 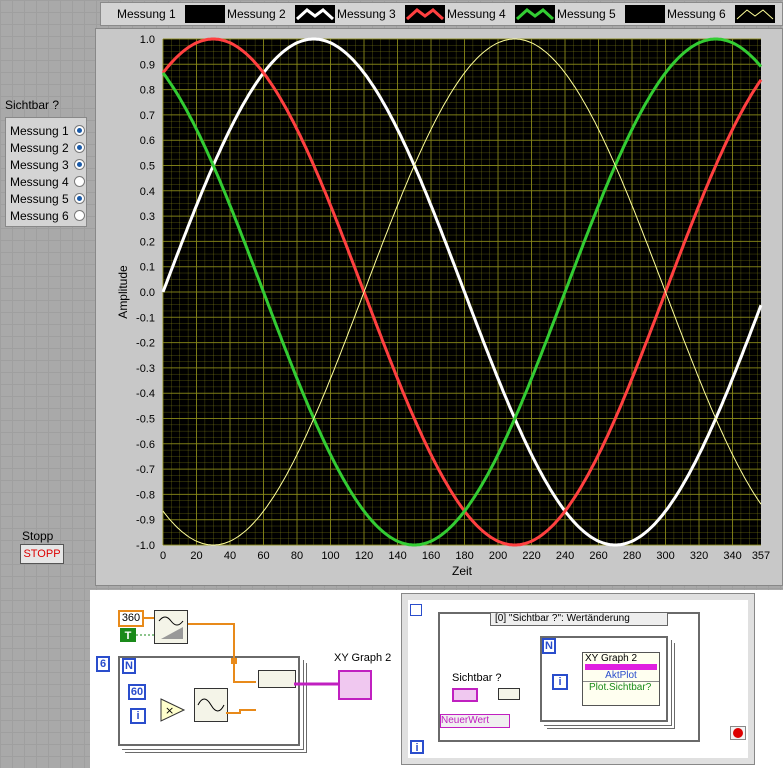 I want to click on y-tick-label: 0.3, so click(x=147, y=217).